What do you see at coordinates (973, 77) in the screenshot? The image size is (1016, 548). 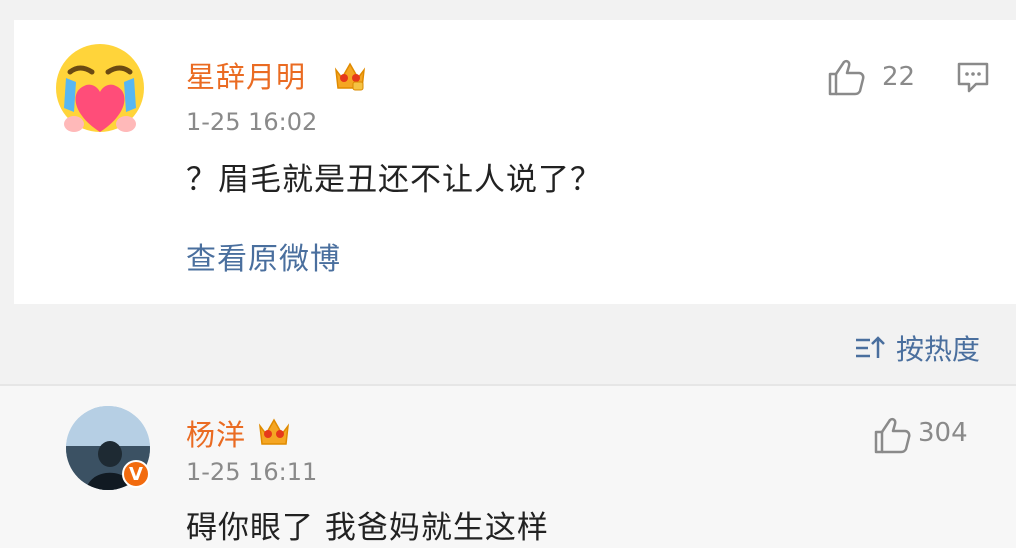 I see `comment-icon` at bounding box center [973, 77].